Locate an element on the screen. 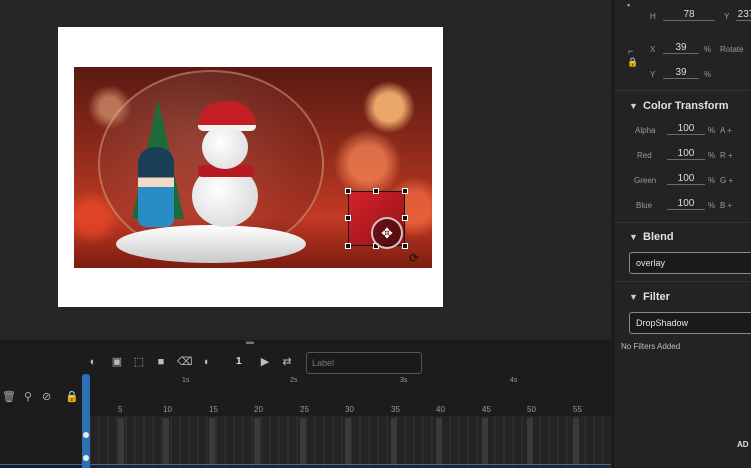 The height and width of the screenshot is (468, 751). frame-label: 35 is located at coordinates (395, 409).